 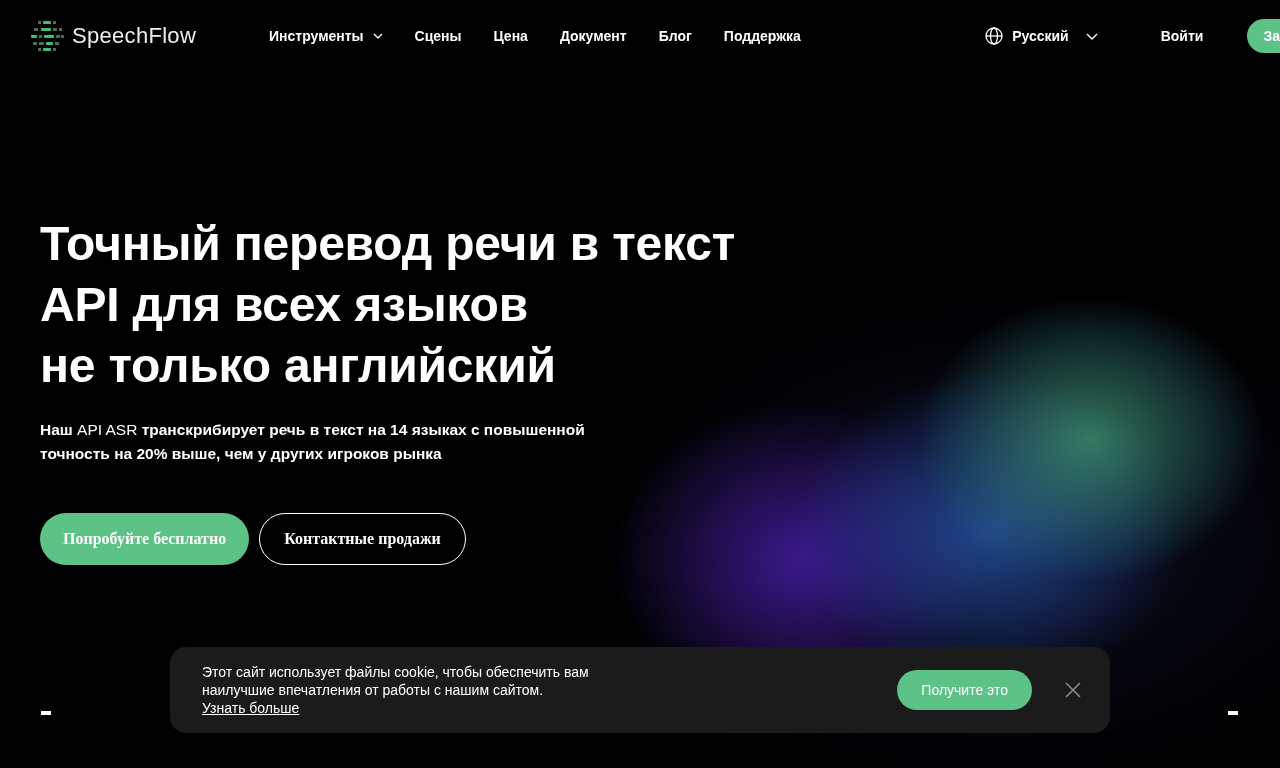 What do you see at coordinates (675, 36) in the screenshot?
I see `nav-link: Блог` at bounding box center [675, 36].